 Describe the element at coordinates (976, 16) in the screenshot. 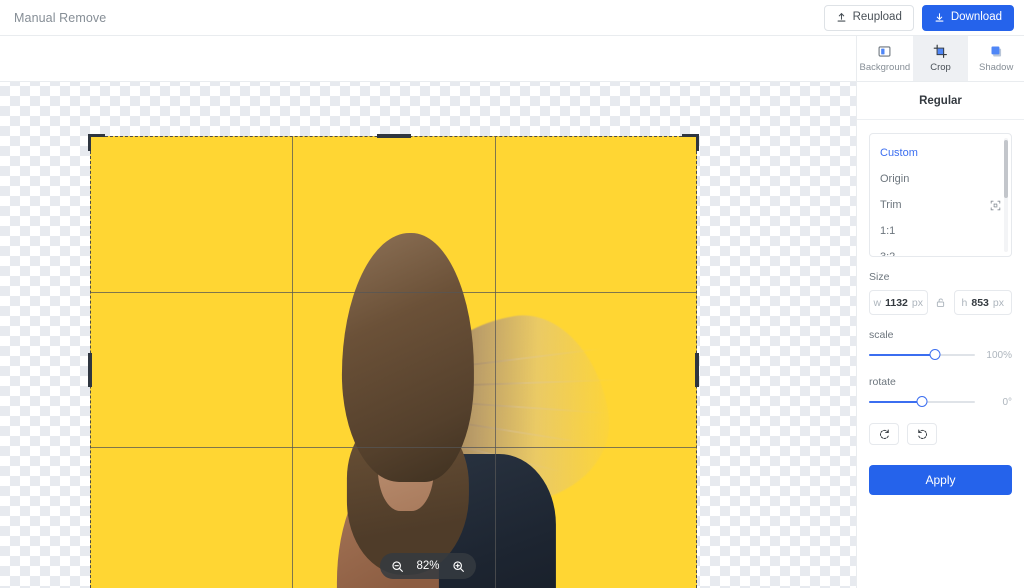

I see `download-label: Download` at that location.